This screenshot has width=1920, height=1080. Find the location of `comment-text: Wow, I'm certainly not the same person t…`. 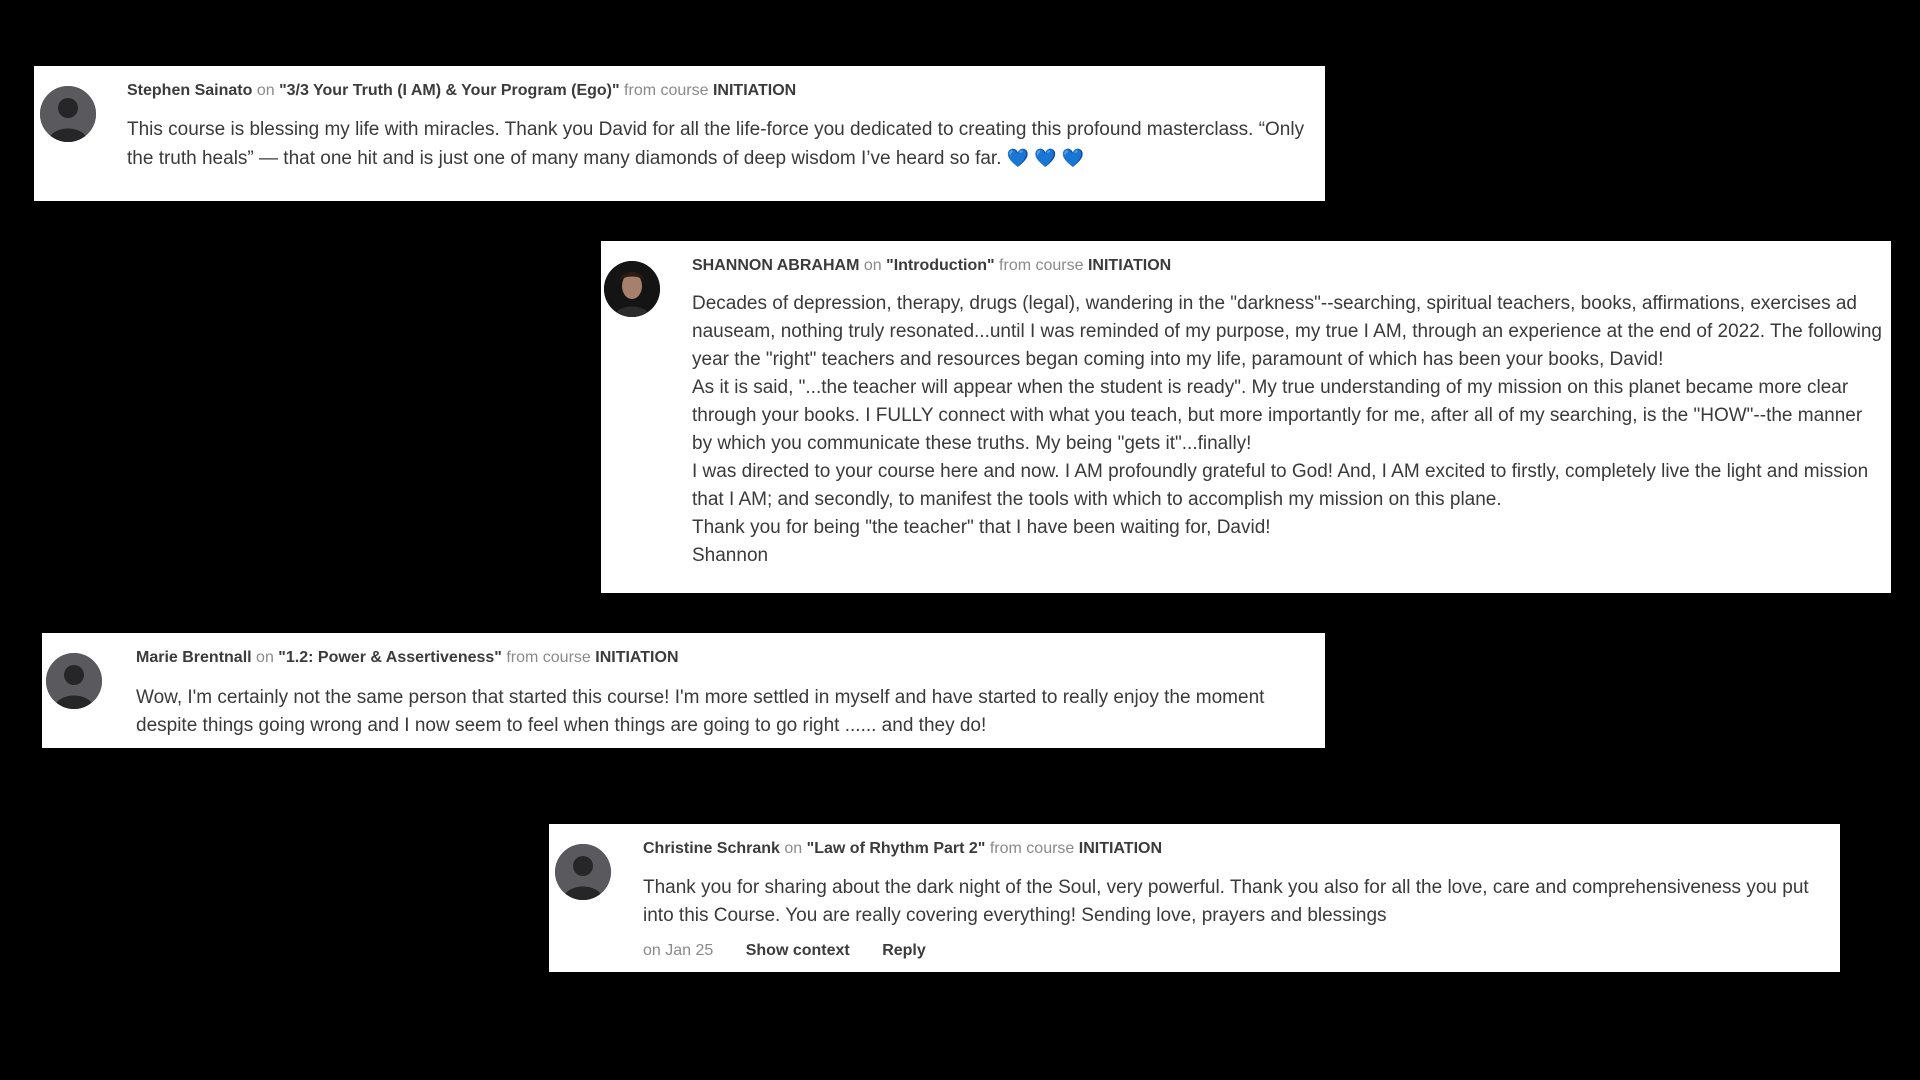

comment-text: Wow, I'm certainly not the same person t… is located at coordinates (700, 711).